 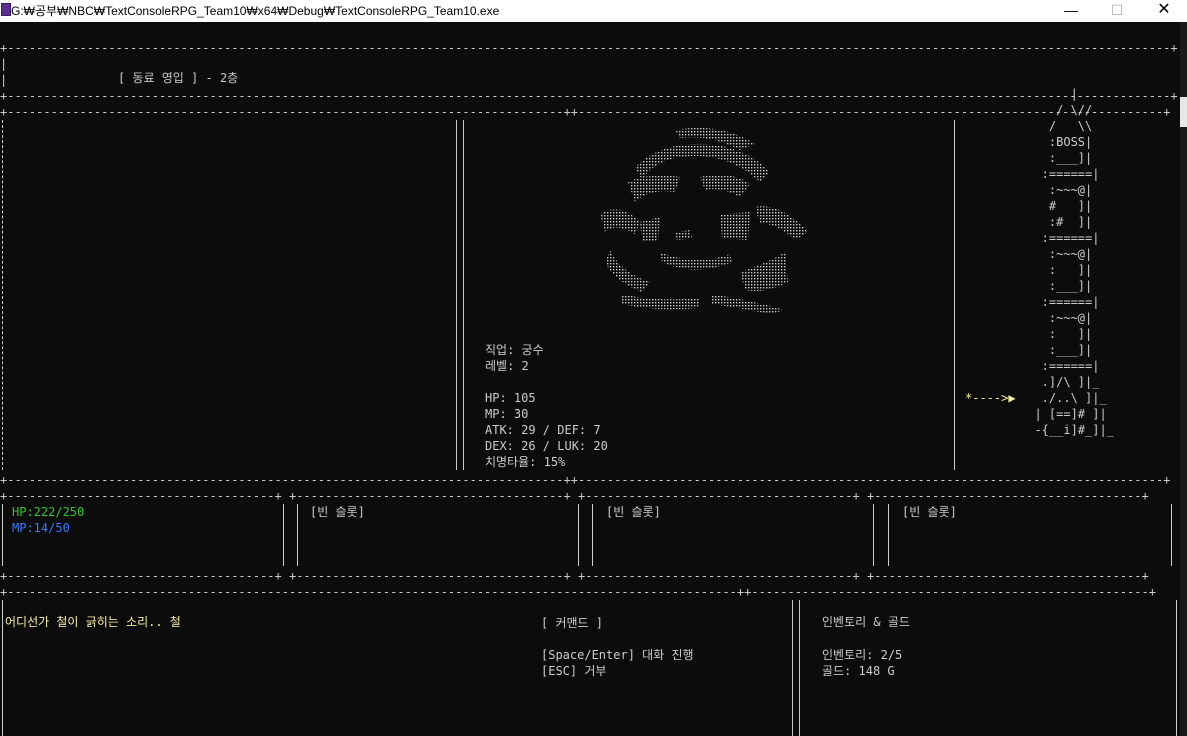 What do you see at coordinates (1183, 112) in the screenshot?
I see `scrollbar-thumb` at bounding box center [1183, 112].